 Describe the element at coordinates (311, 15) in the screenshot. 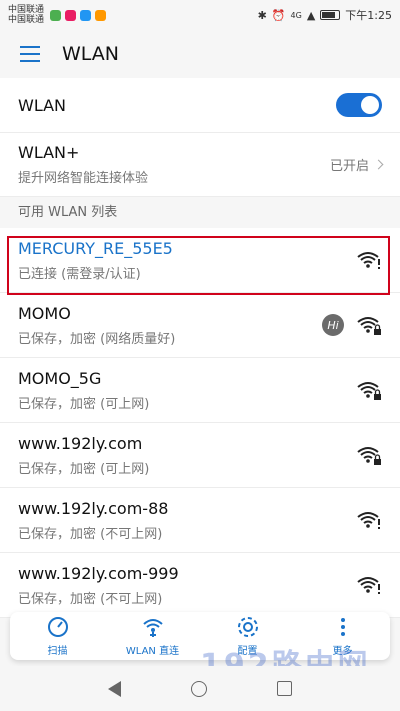

I see `signal-icon: ▲` at that location.